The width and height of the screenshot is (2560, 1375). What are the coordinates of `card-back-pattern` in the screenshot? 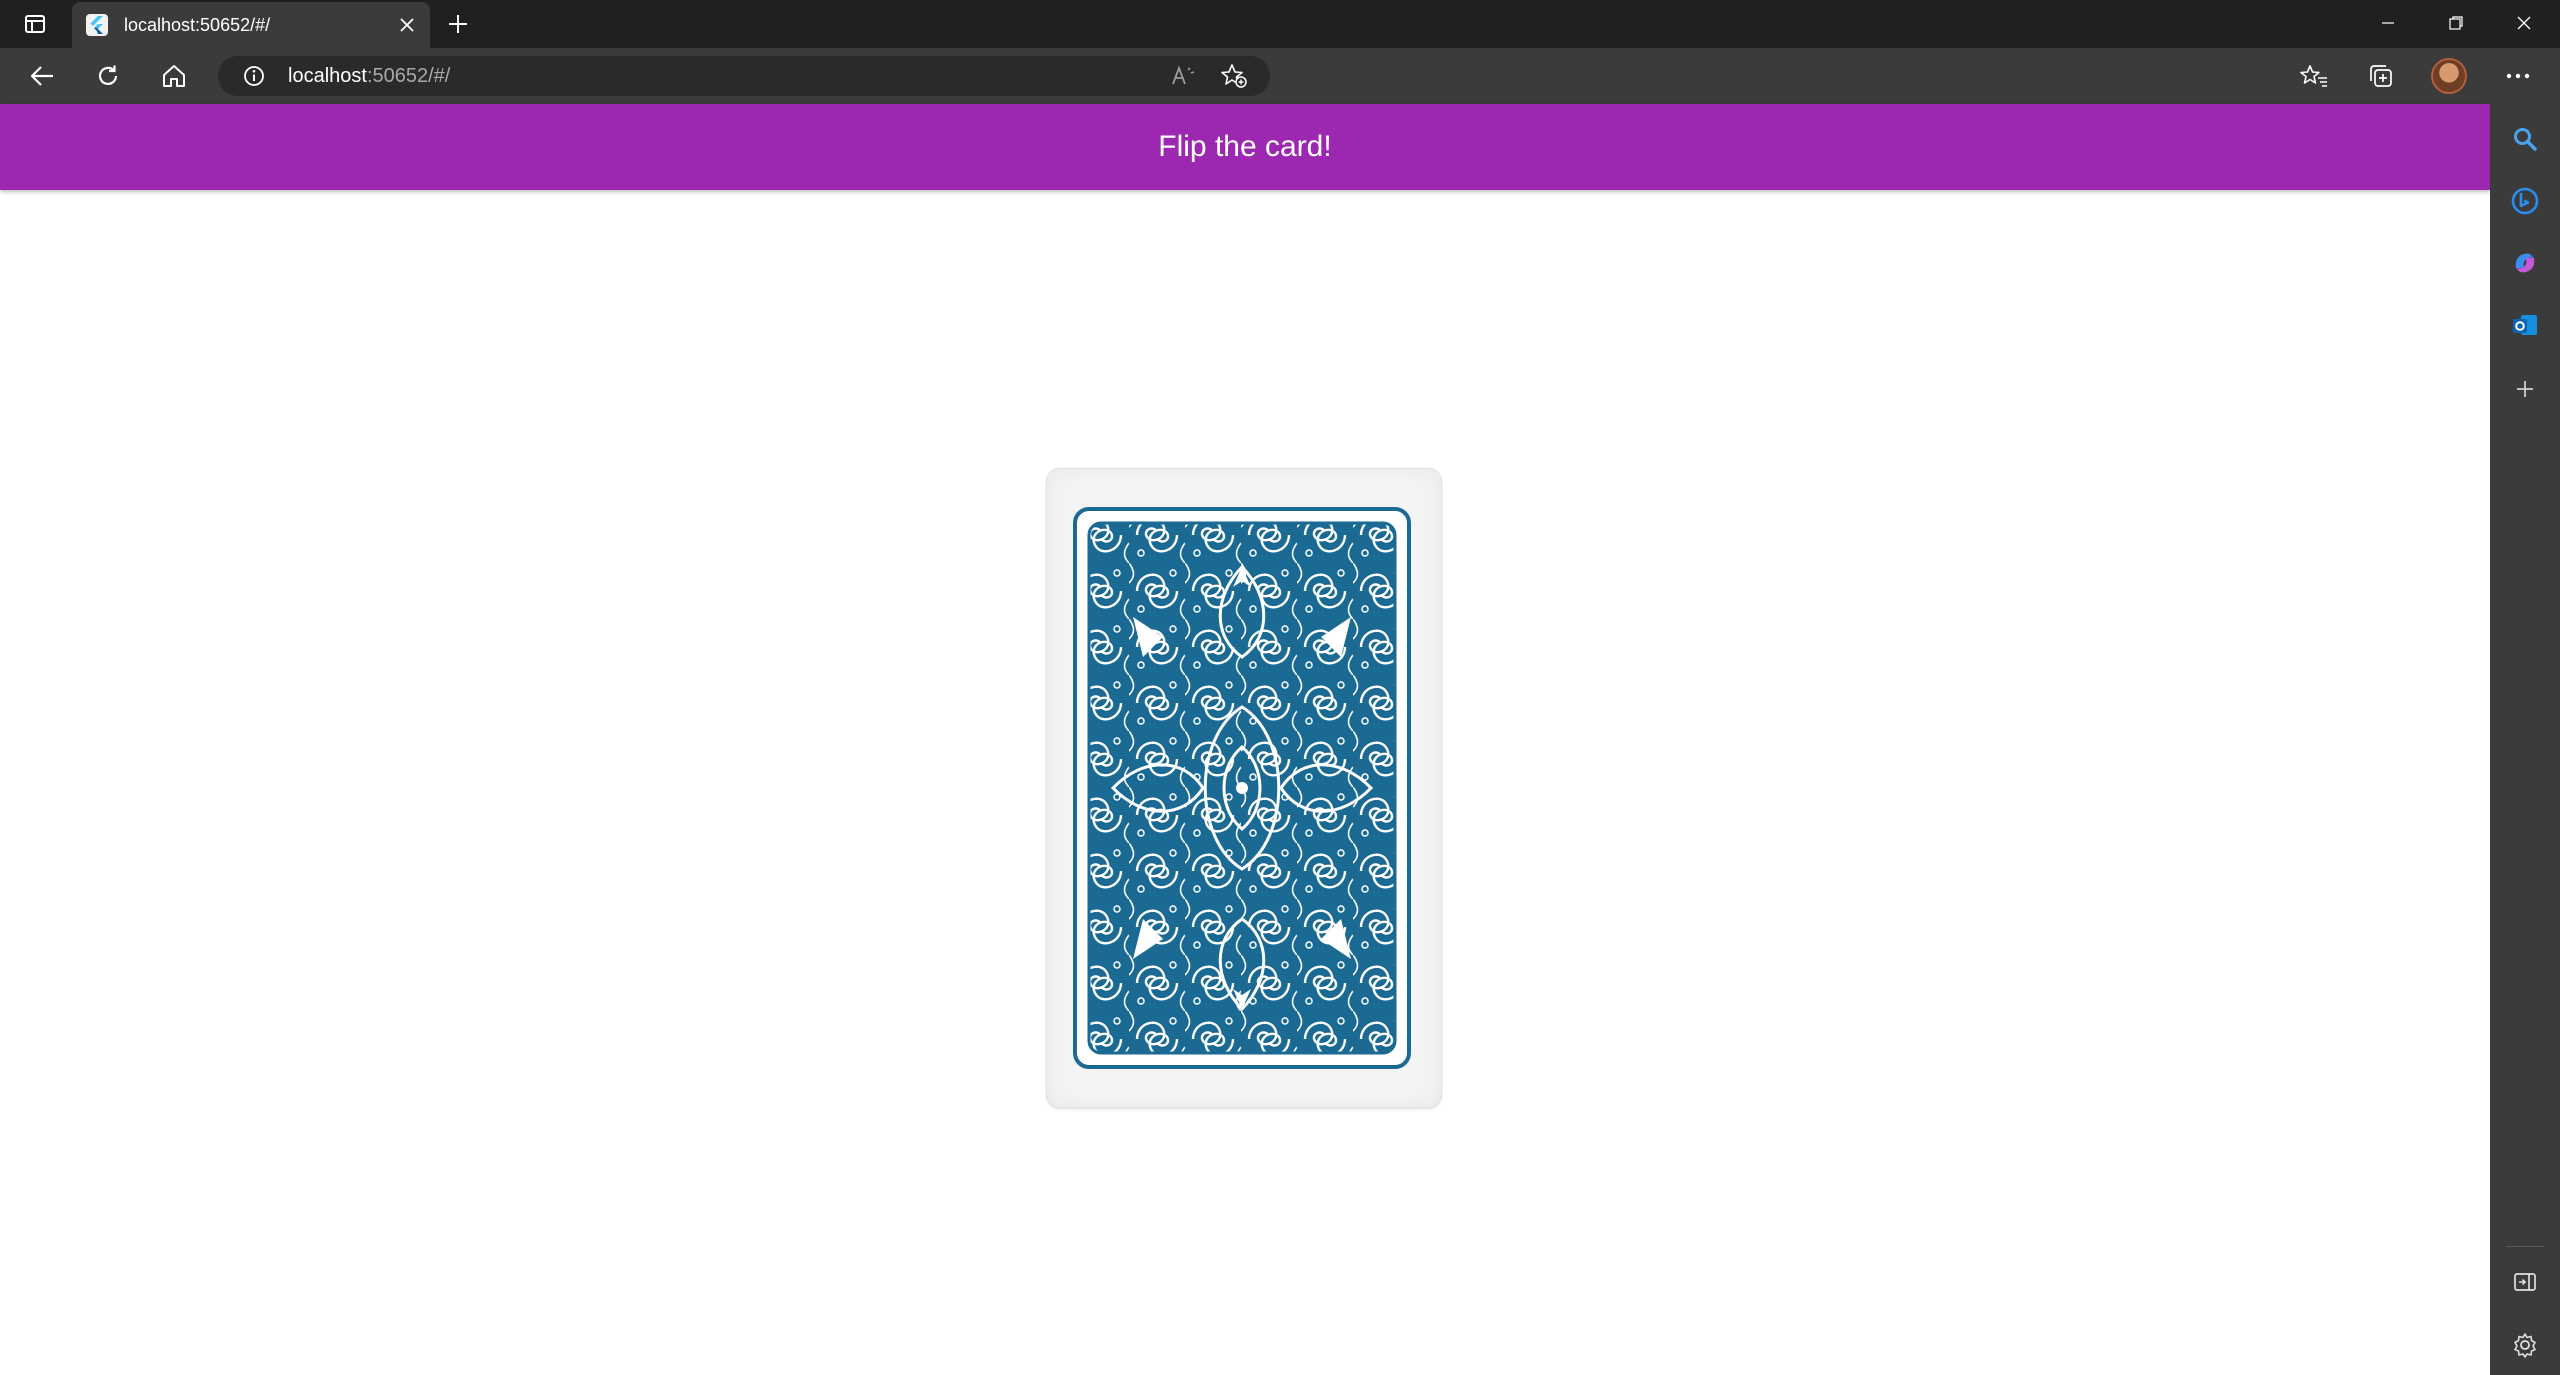 It's located at (1242, 788).